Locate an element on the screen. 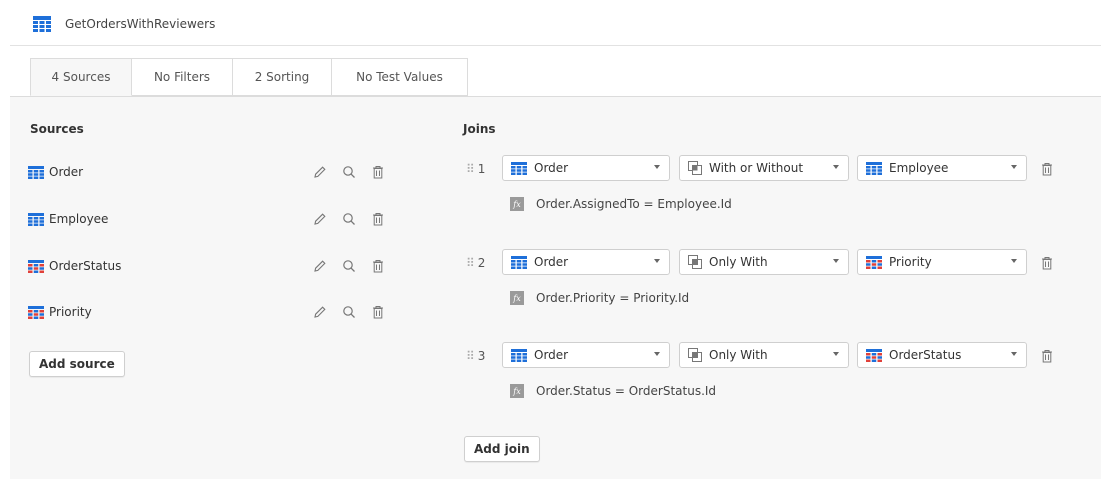 This screenshot has width=1115, height=489. join-condition: fx Order.AssignedTo = Employee.Id is located at coordinates (621, 204).